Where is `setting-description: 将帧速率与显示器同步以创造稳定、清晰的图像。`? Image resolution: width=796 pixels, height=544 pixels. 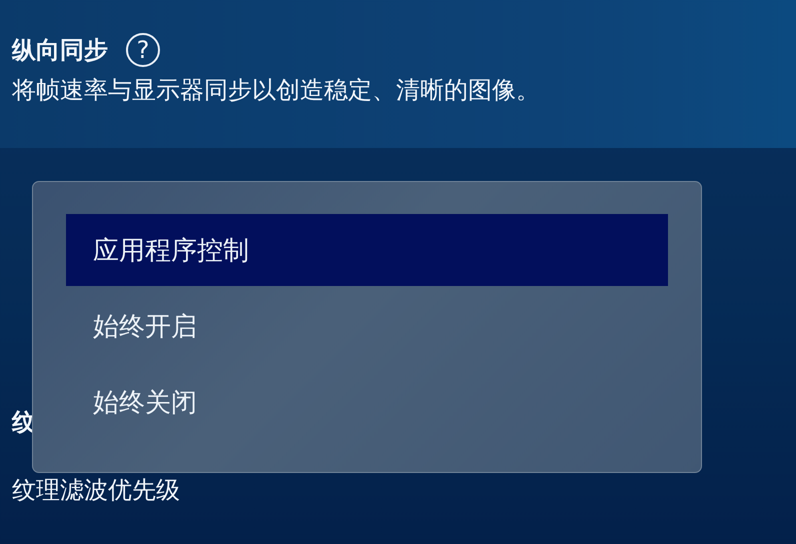
setting-description: 将帧速率与显示器同步以创造稳定、清晰的图像。 is located at coordinates (276, 90).